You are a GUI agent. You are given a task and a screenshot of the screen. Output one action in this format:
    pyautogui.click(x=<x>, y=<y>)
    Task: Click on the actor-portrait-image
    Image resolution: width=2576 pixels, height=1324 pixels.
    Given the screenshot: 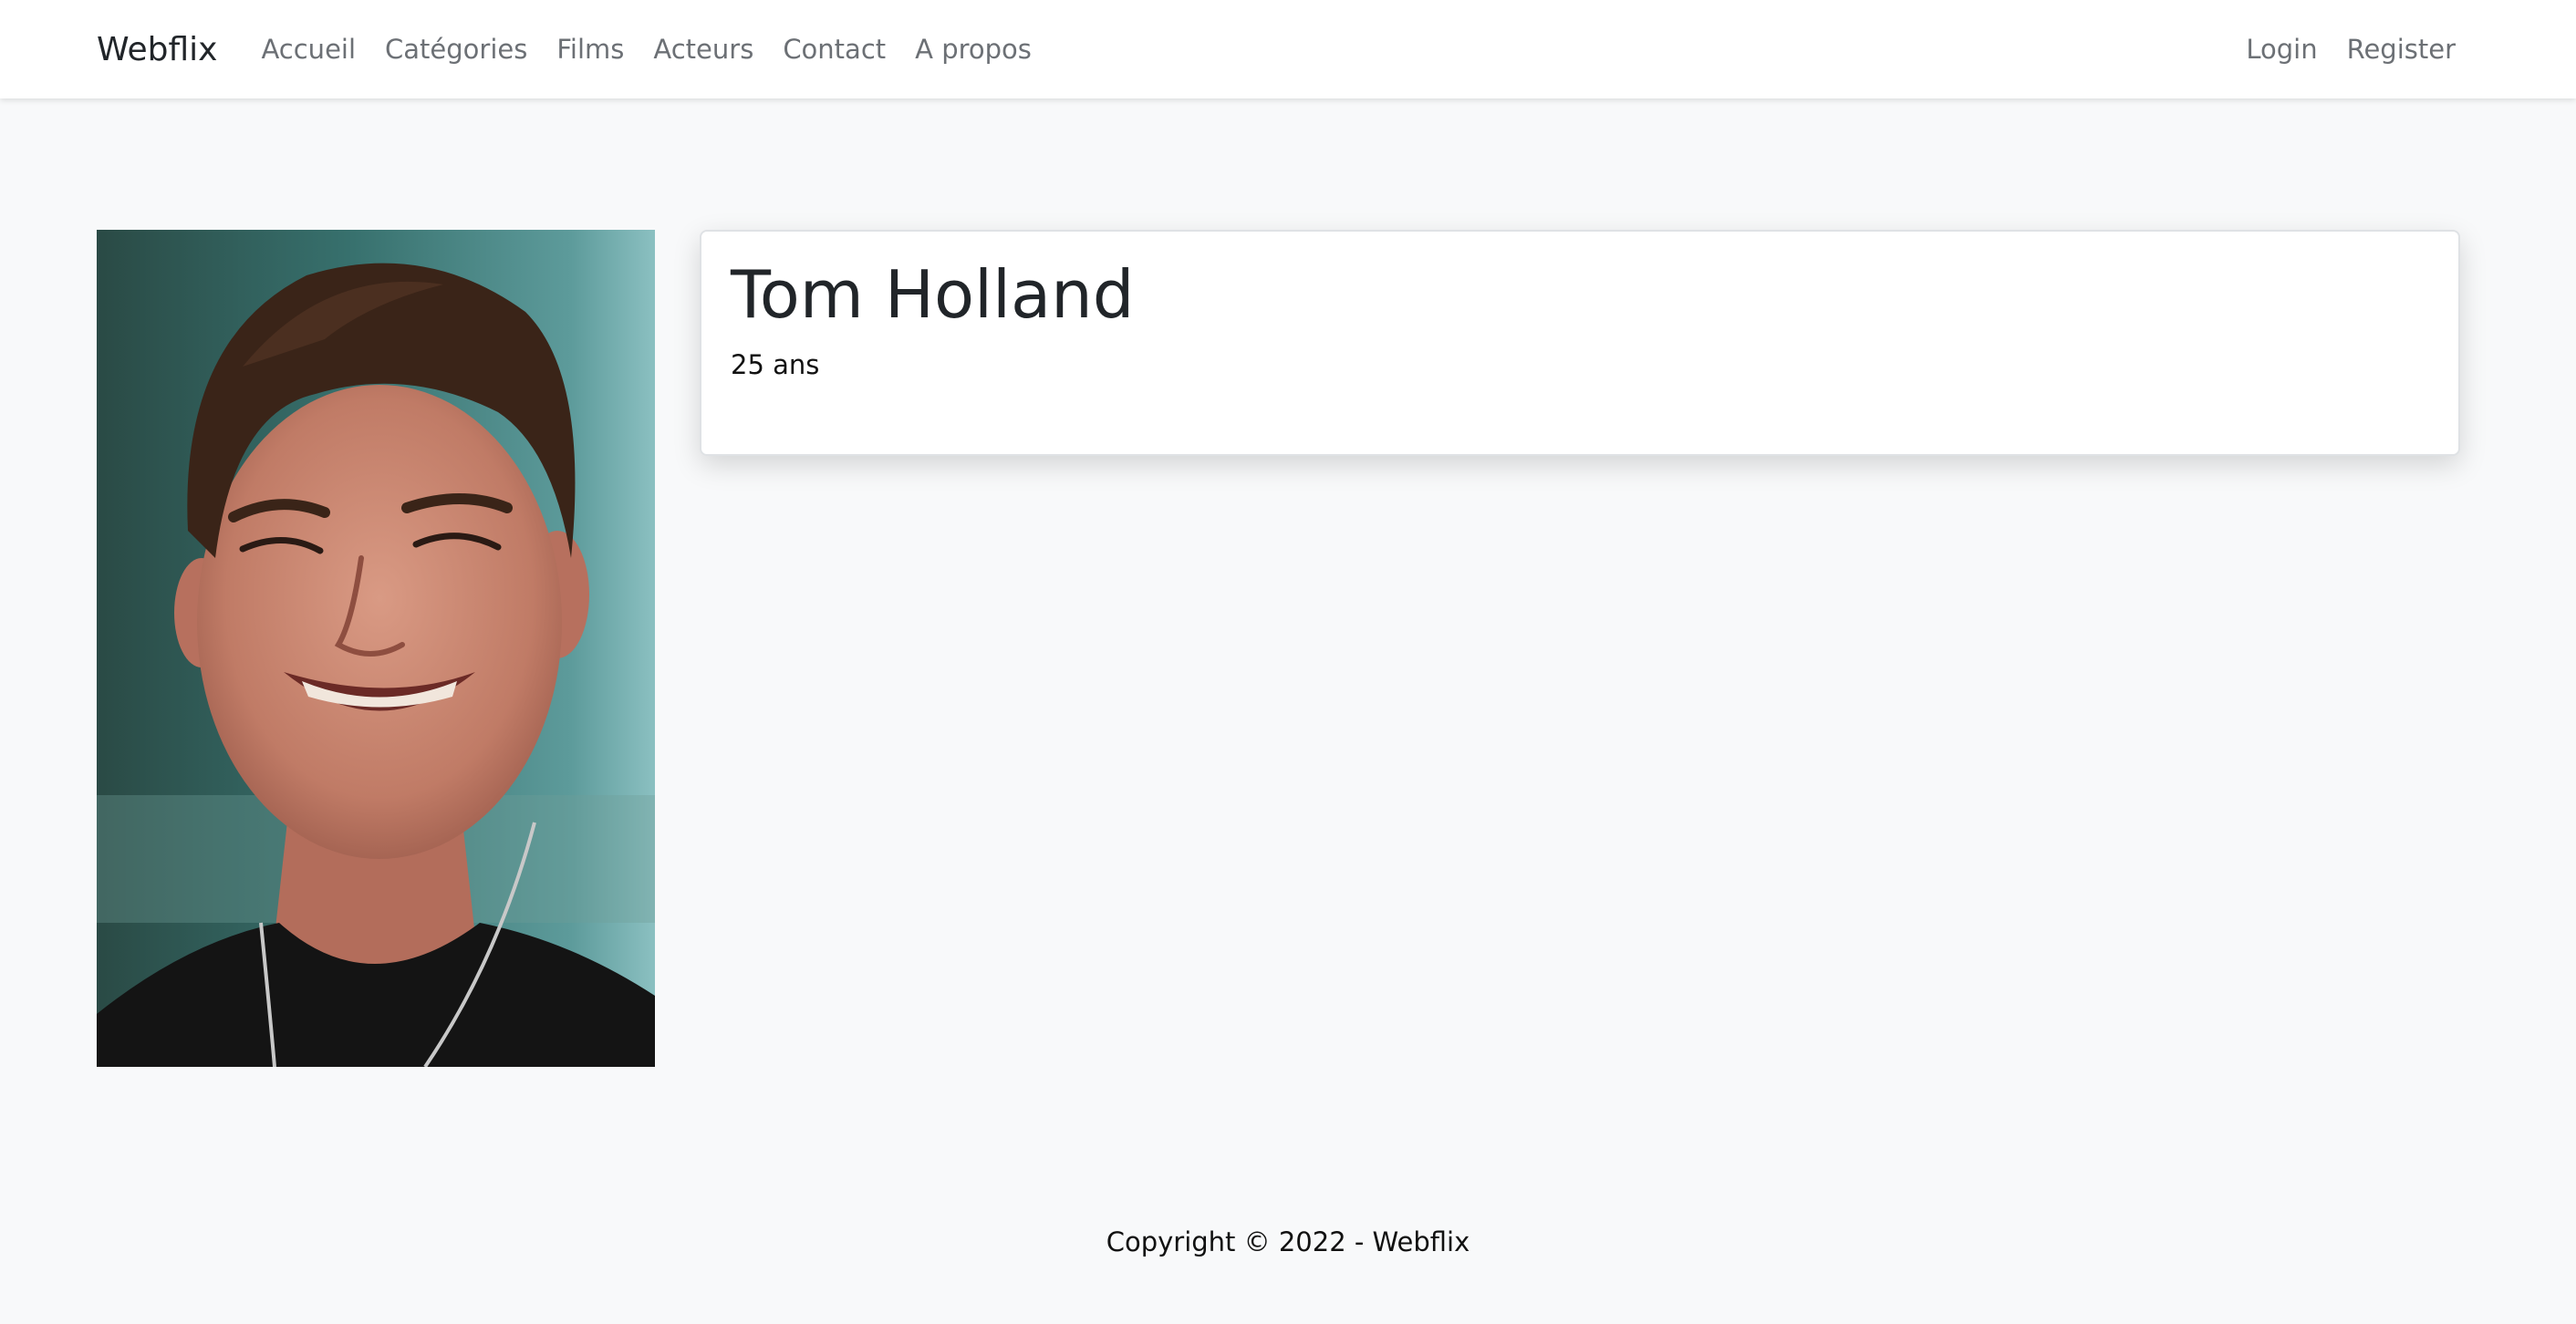 What is the action you would take?
    pyautogui.click(x=376, y=649)
    